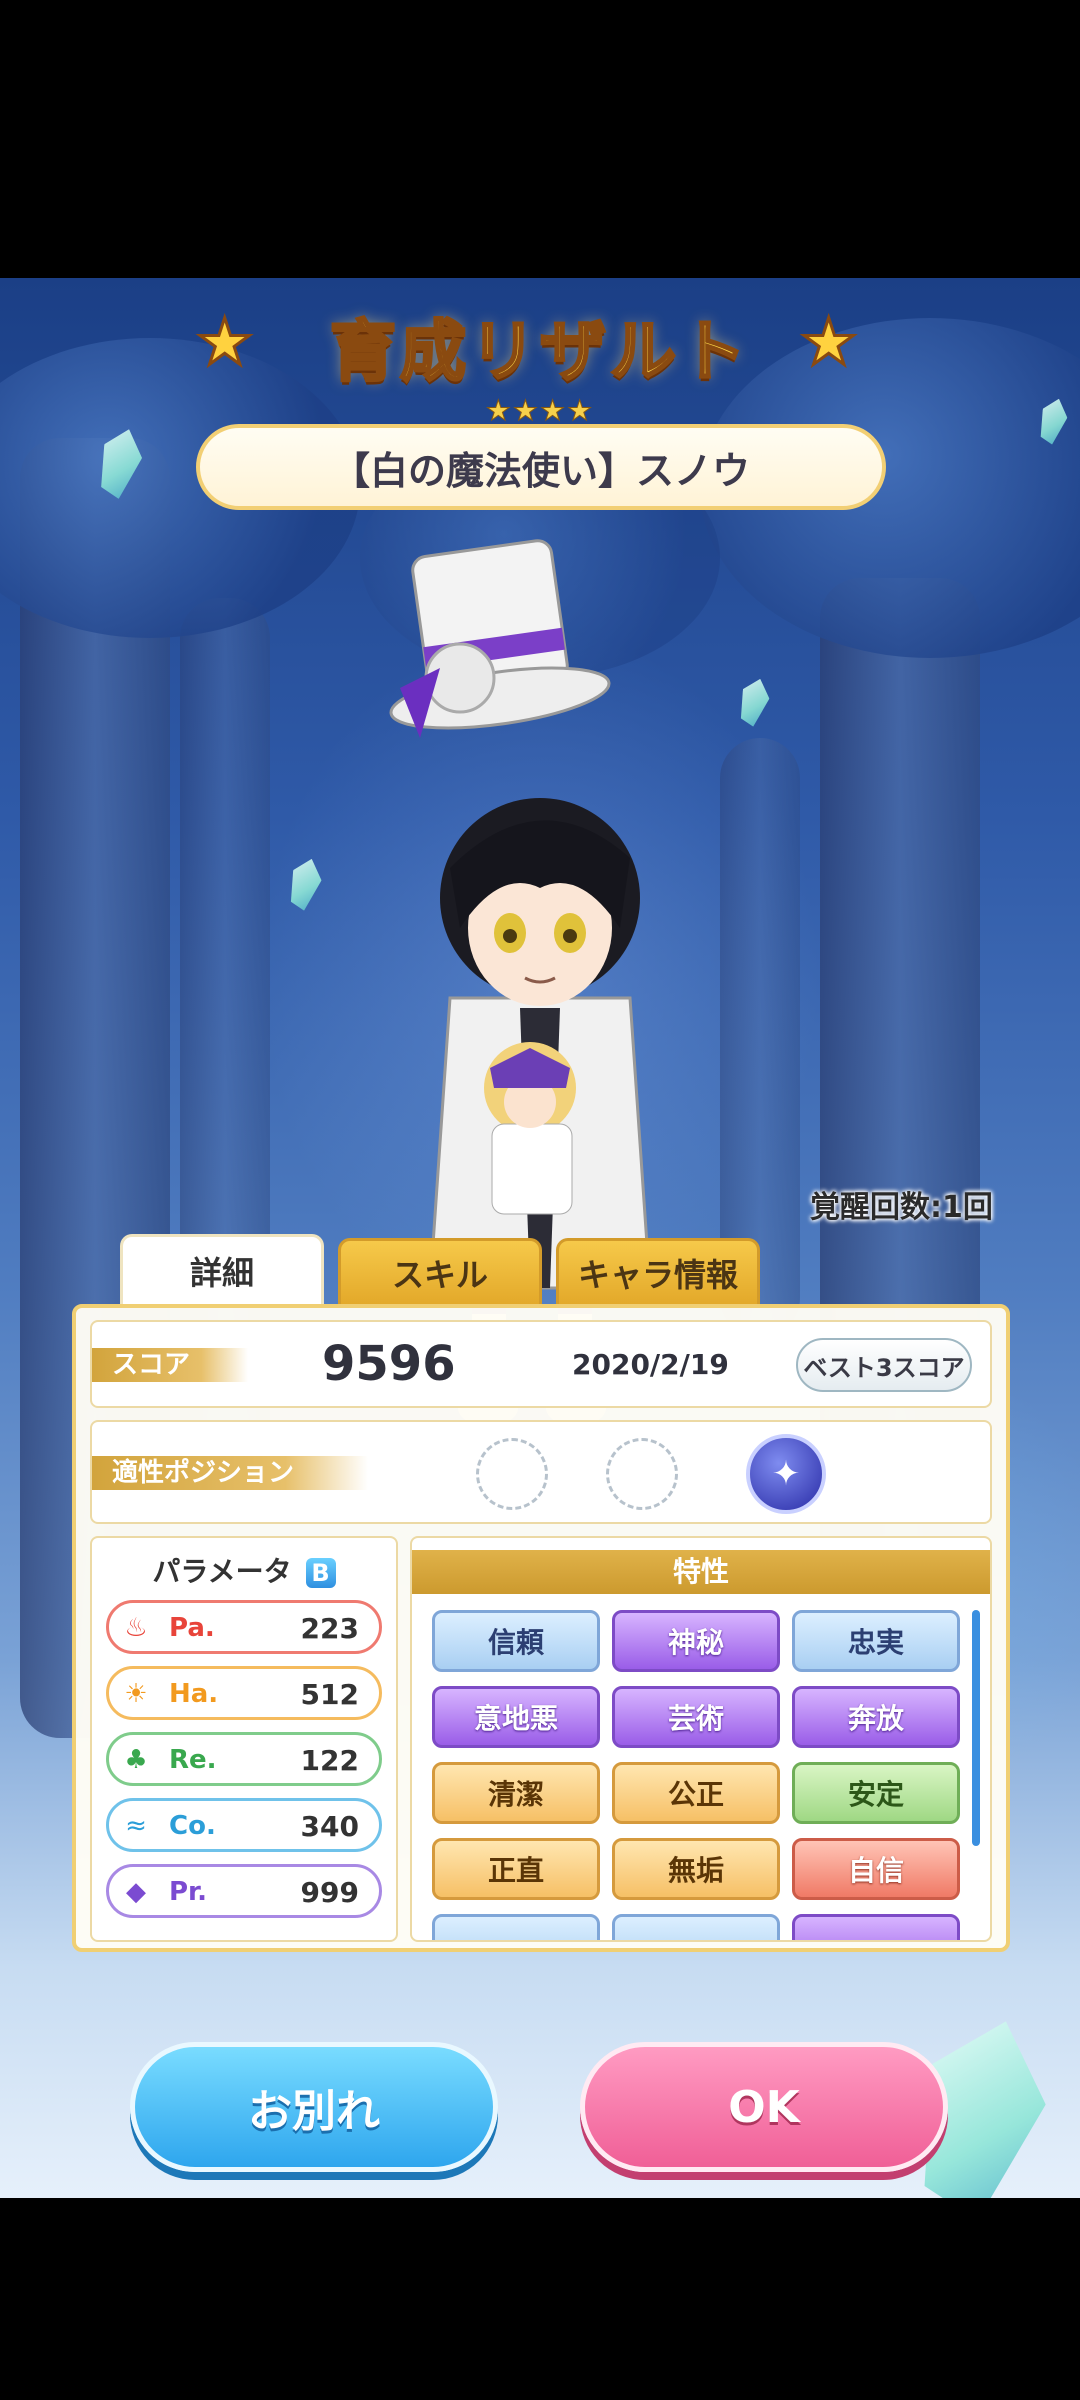 Image resolution: width=1080 pixels, height=2400 pixels. What do you see at coordinates (222, 1571) in the screenshot?
I see `parameter-title-label: パラメータ` at bounding box center [222, 1571].